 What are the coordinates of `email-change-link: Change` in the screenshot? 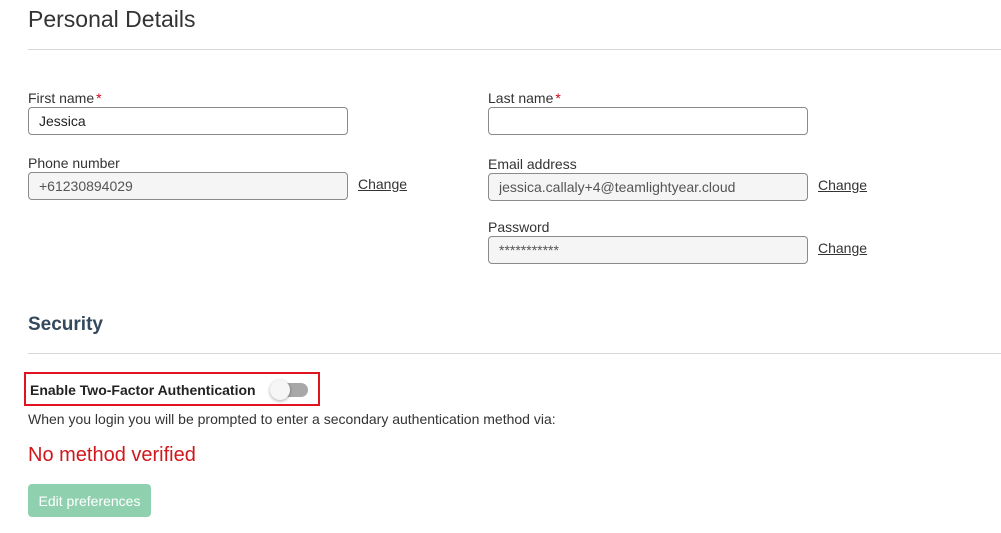 It's located at (842, 185).